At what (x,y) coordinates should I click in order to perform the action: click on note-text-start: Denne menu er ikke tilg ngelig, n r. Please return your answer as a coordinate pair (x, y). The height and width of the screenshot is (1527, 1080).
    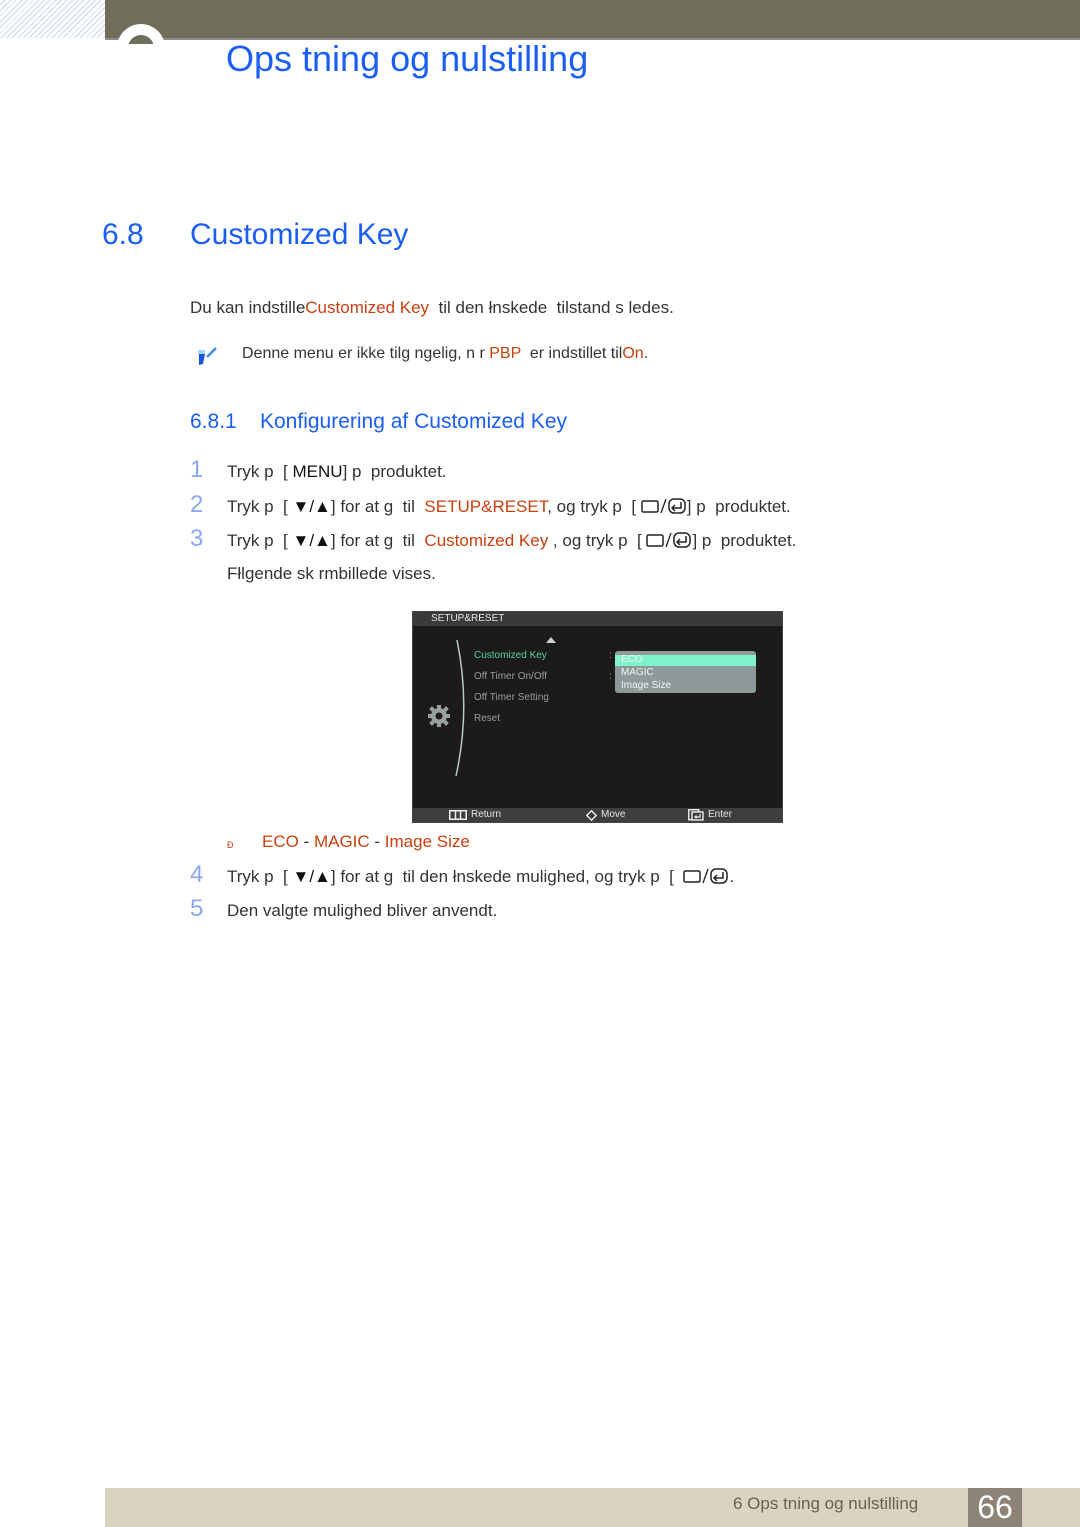
    Looking at the image, I should click on (366, 353).